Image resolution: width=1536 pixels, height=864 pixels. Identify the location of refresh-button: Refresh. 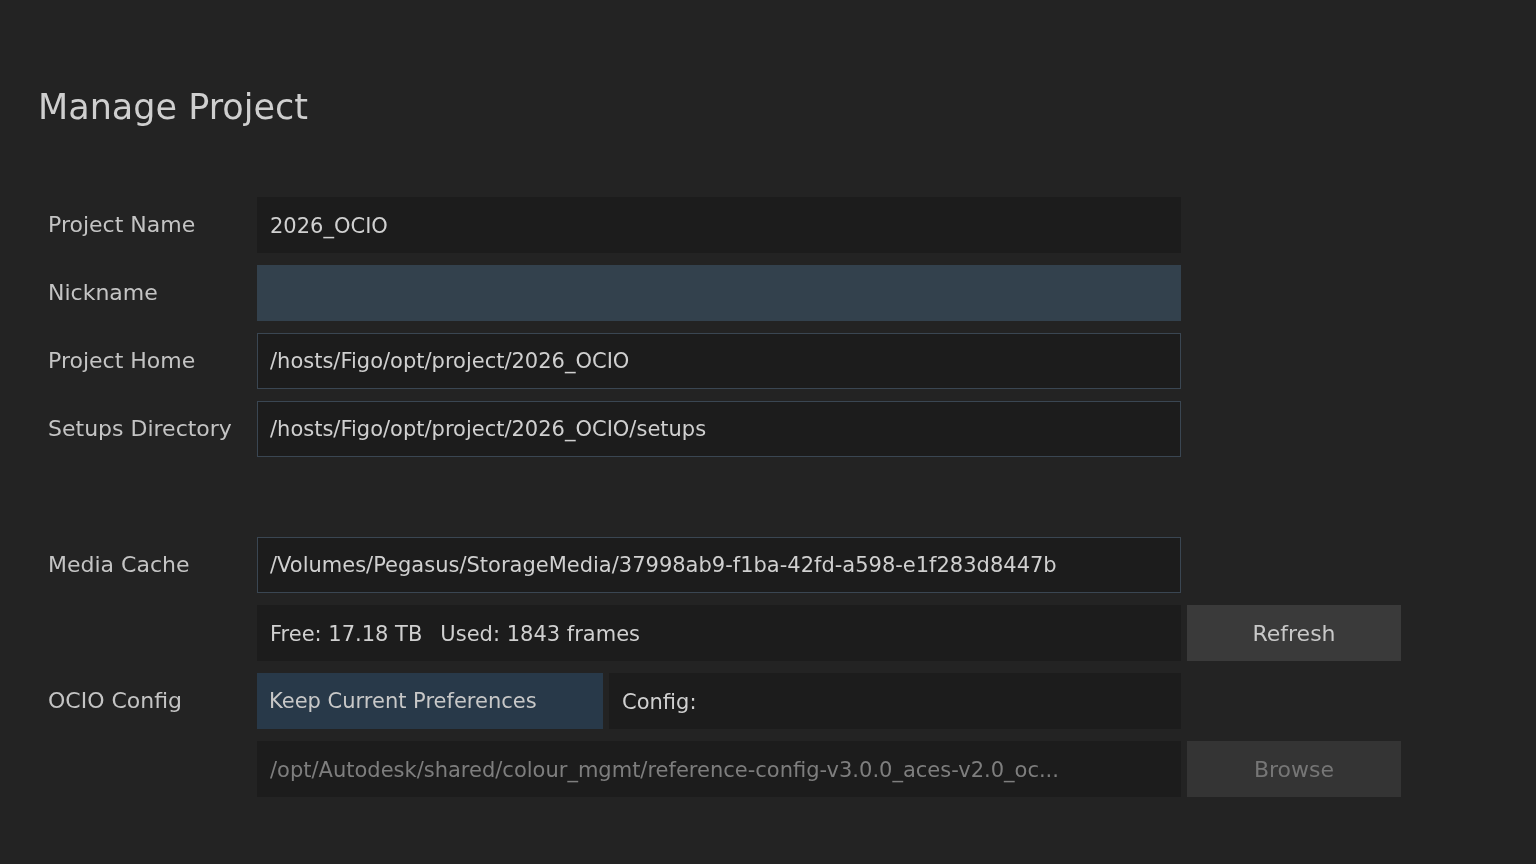
(1294, 633).